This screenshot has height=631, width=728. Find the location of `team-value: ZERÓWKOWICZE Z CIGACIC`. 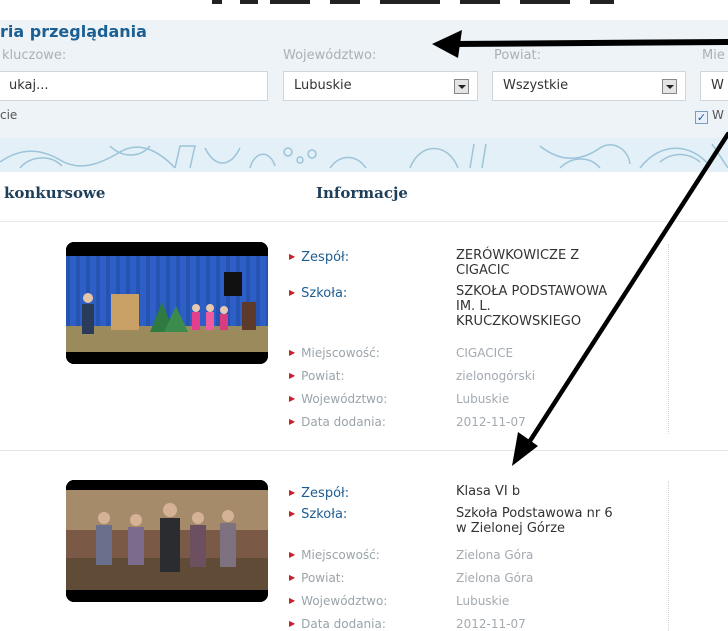

team-value: ZERÓWKOWICZE Z CIGACIC is located at coordinates (517, 263).